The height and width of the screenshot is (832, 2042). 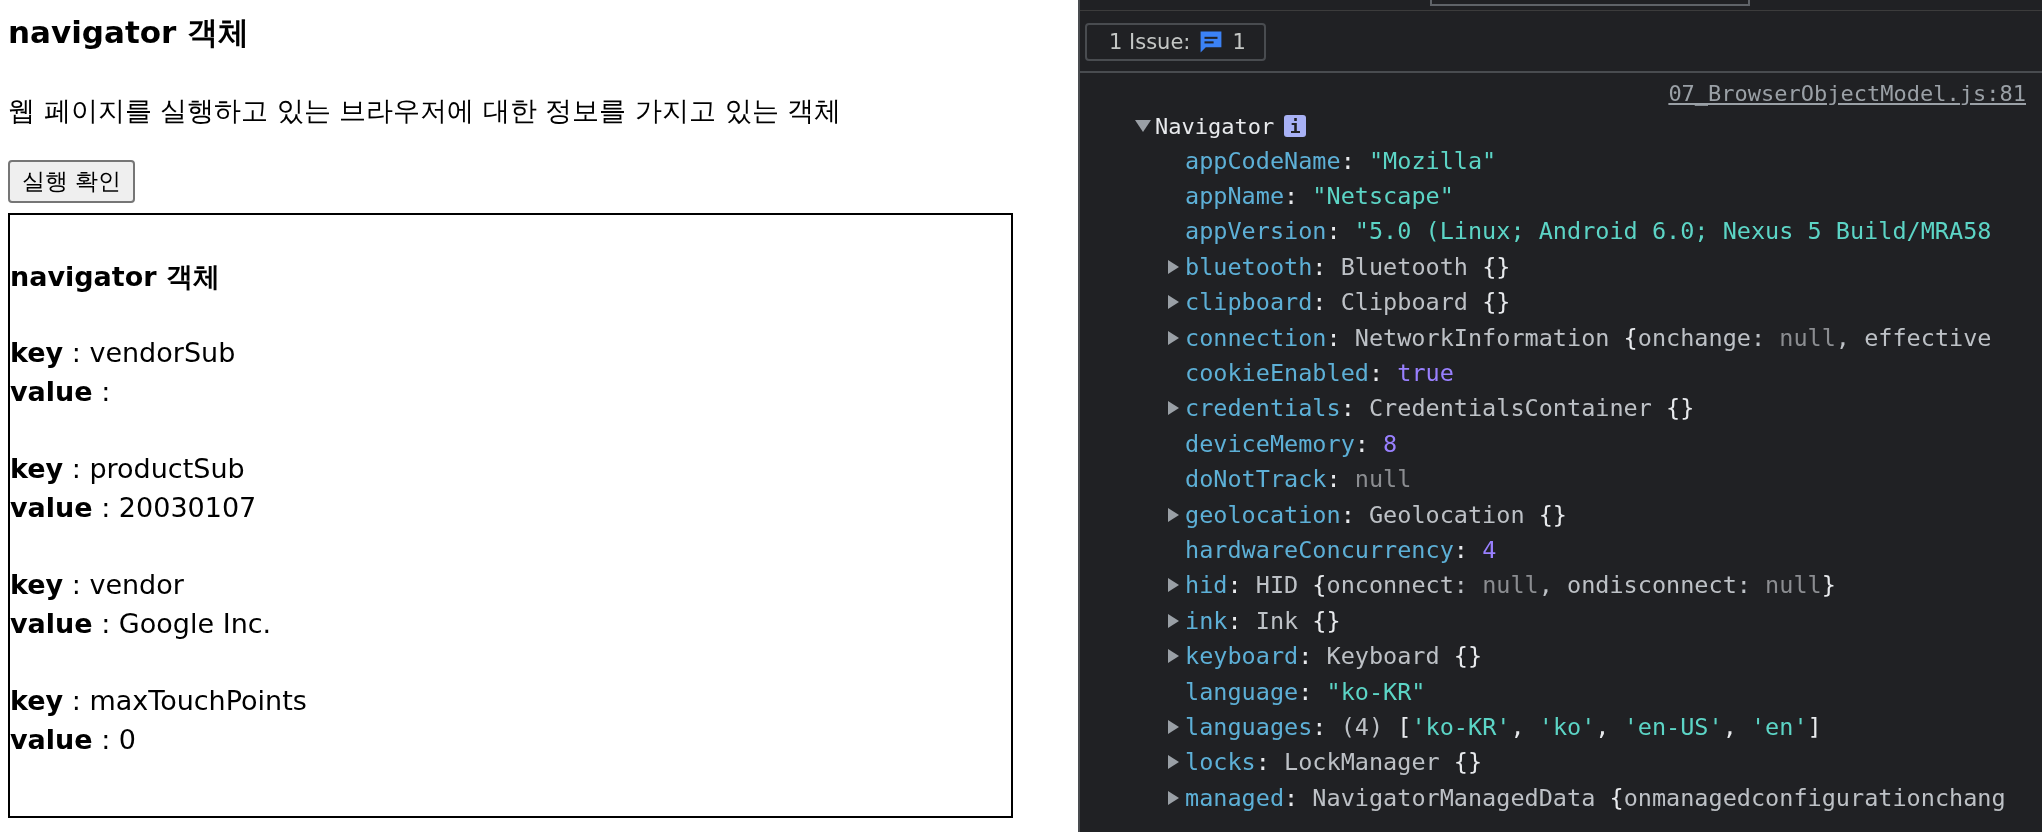 What do you see at coordinates (1588, 231) in the screenshot?
I see `property-text: appVersion: "5.0 (Linux; Android 6.0; Nexus 5 Build/MRA58` at bounding box center [1588, 231].